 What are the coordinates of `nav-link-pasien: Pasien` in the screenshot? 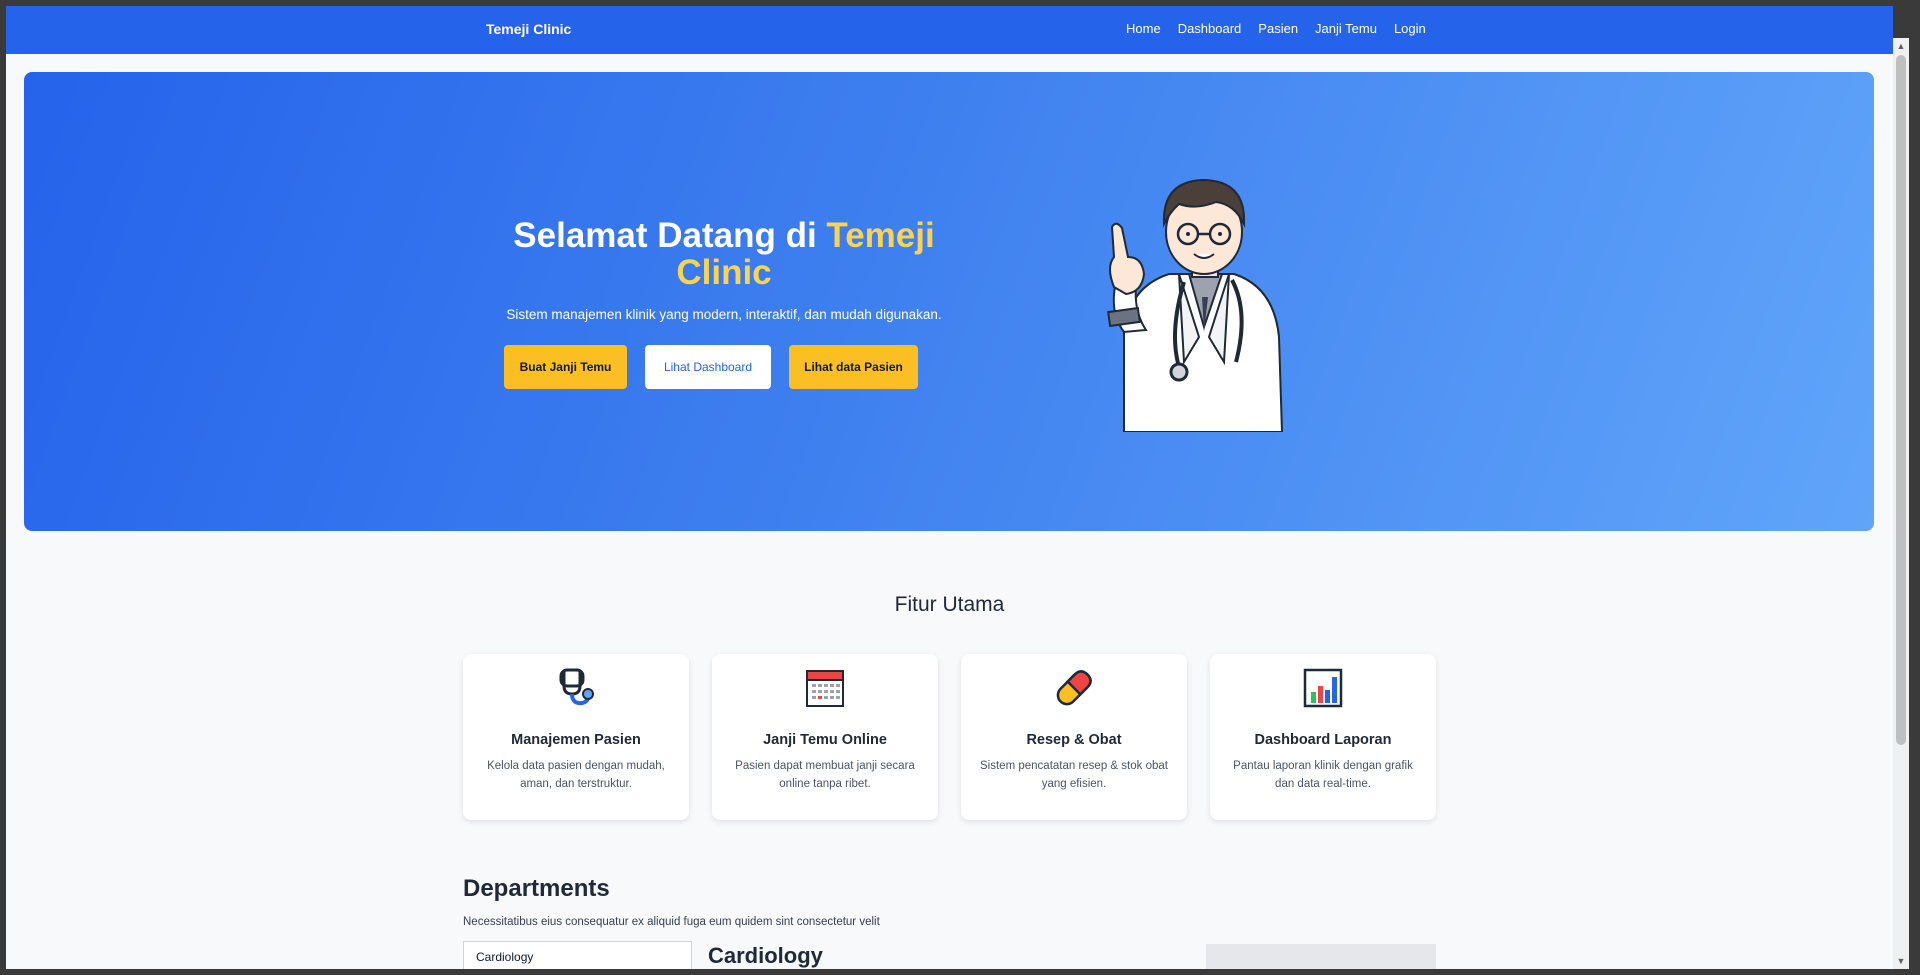 It's located at (1278, 28).